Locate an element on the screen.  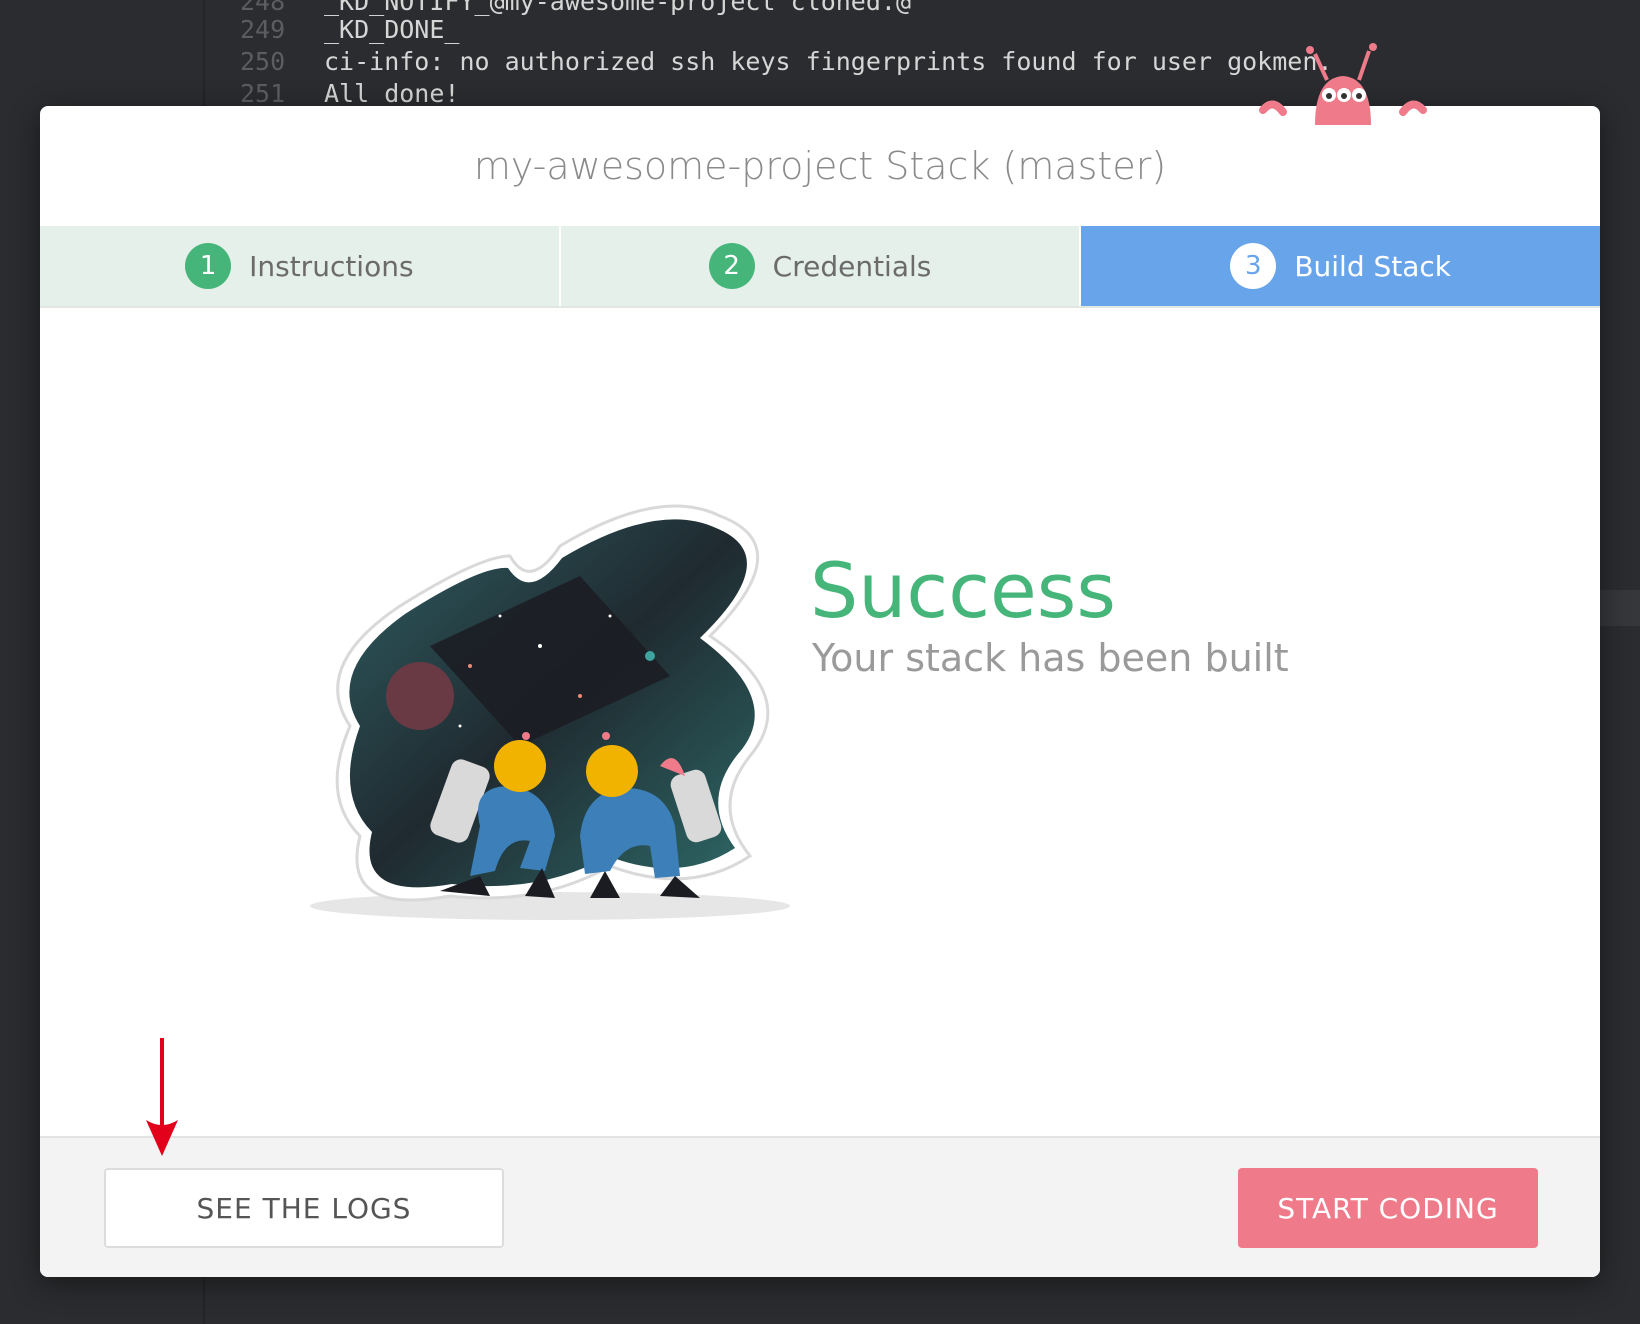
see-logs-button: SEE THE LOGS is located at coordinates (304, 1208).